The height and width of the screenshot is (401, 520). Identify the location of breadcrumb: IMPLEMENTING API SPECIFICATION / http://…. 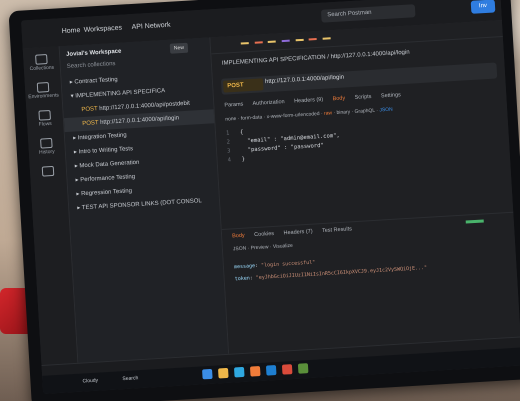
(315, 58).